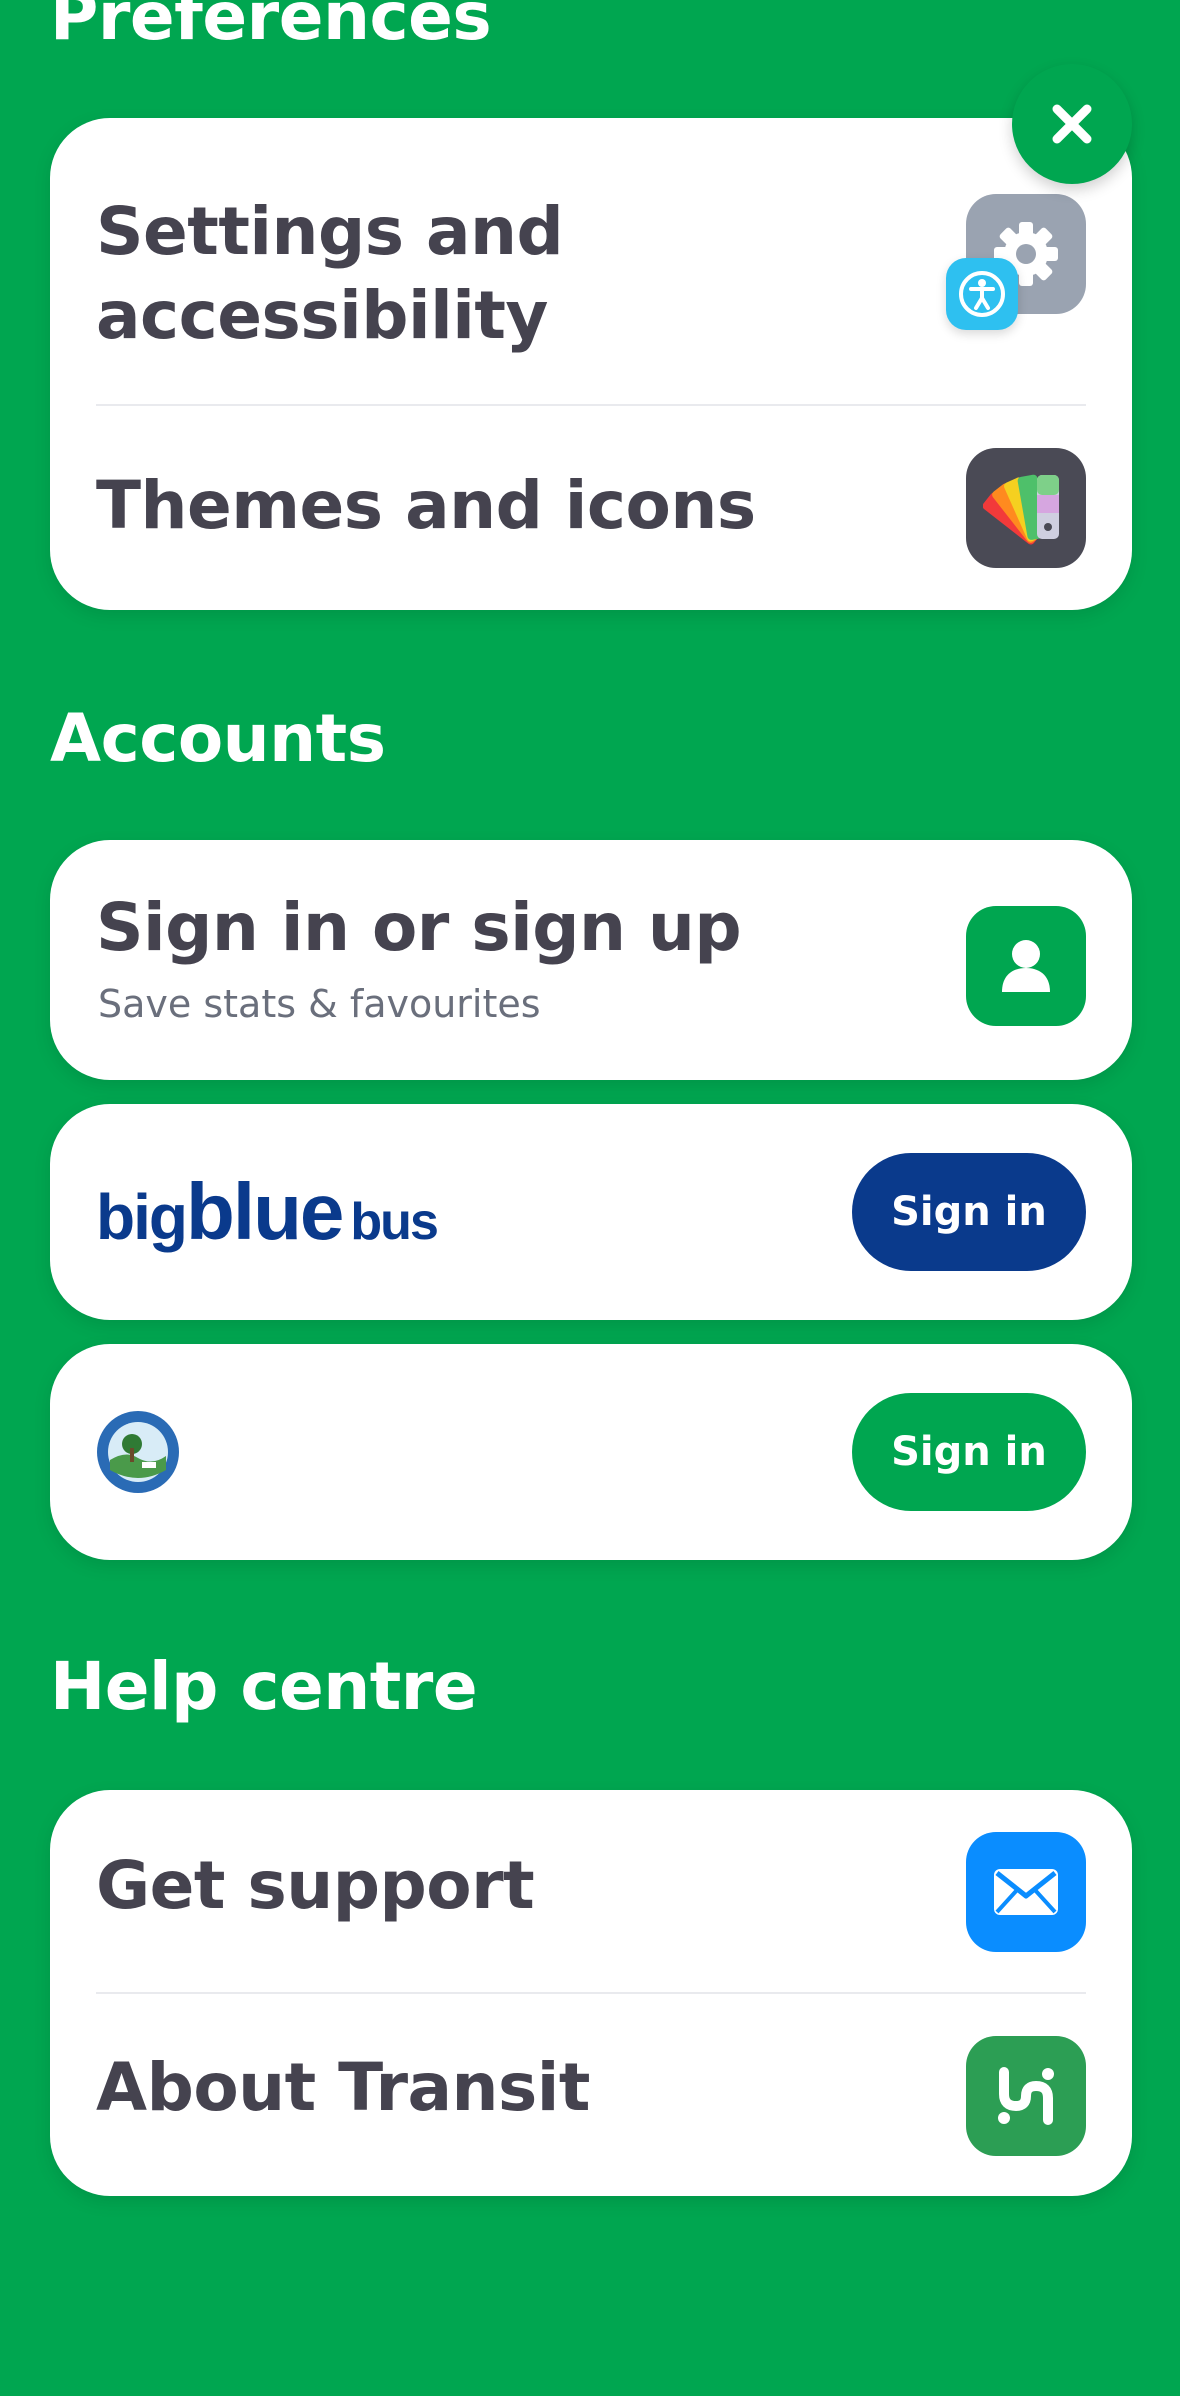 This screenshot has height=2396, width=1180. I want to click on bigbluebus-logo-blue: blue, so click(264, 1211).